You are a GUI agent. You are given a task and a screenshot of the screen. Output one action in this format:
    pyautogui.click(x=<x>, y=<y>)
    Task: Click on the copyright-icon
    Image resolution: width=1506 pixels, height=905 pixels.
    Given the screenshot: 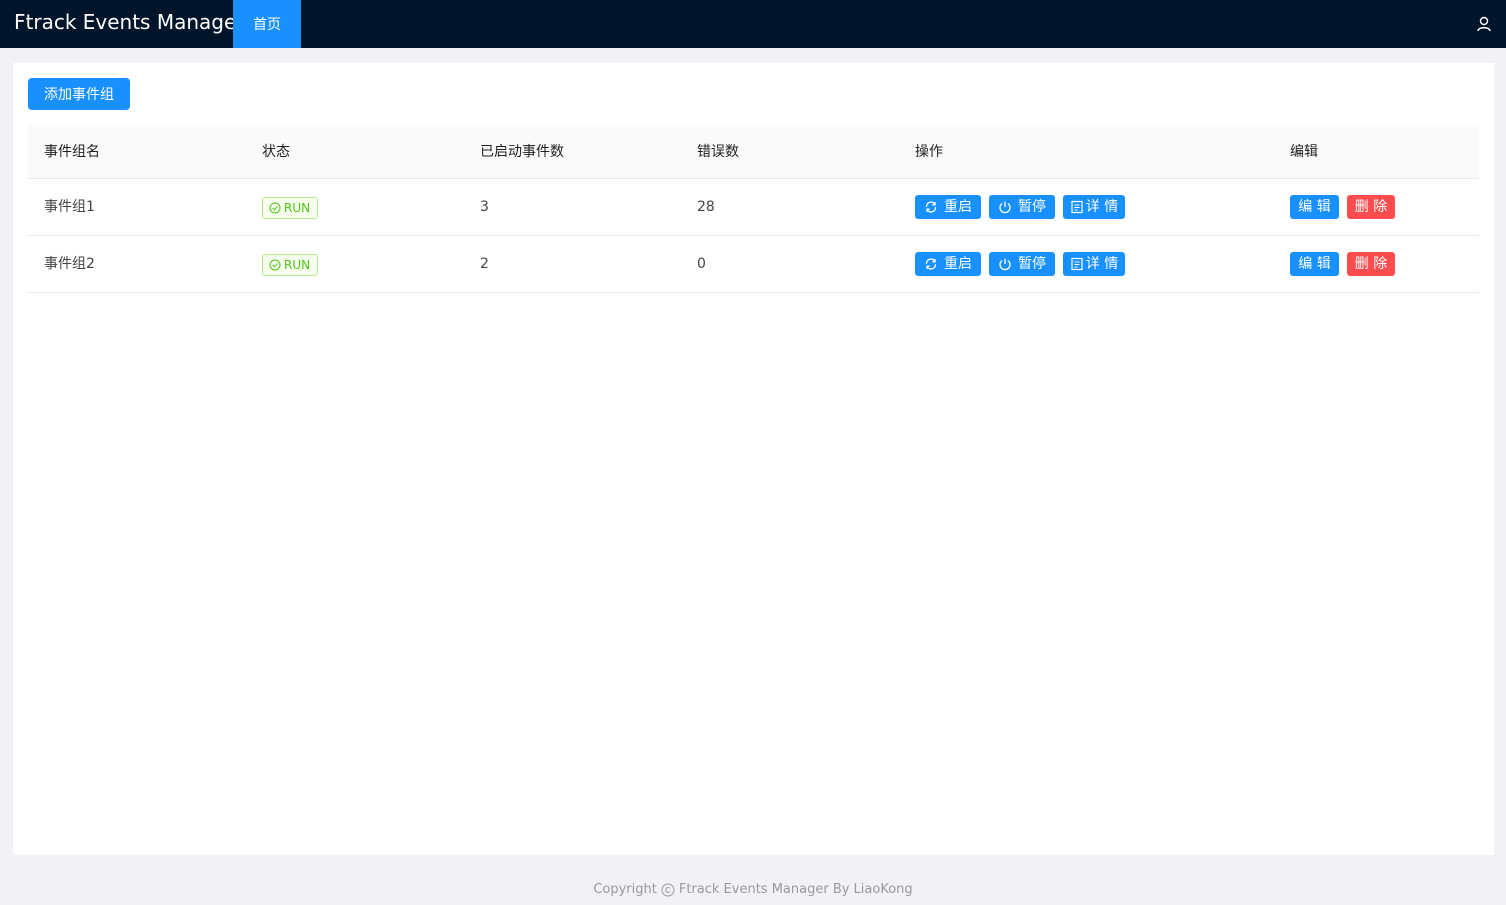 What is the action you would take?
    pyautogui.click(x=668, y=890)
    